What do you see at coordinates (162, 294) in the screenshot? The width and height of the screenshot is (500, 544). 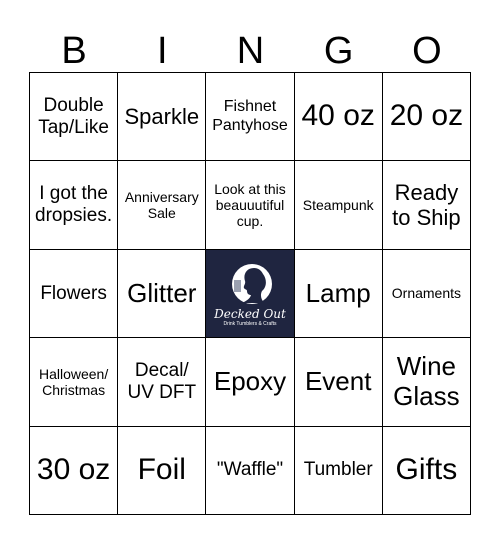 I see `bingo-cell: Glitter` at bounding box center [162, 294].